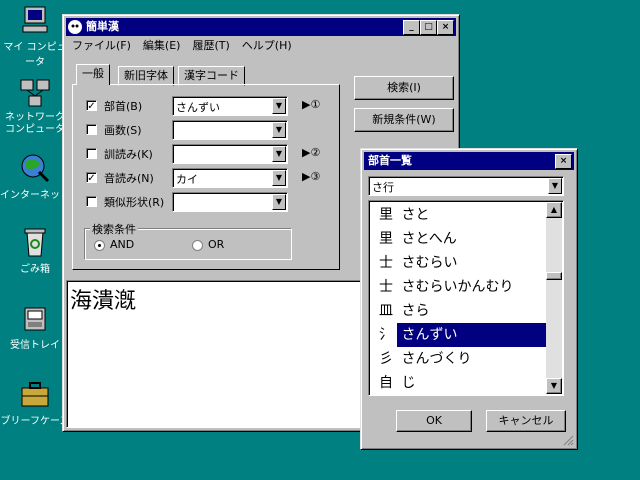 This screenshot has height=480, width=640. I want to click on desktop-icon-label: 受信トレイ, so click(35, 345).